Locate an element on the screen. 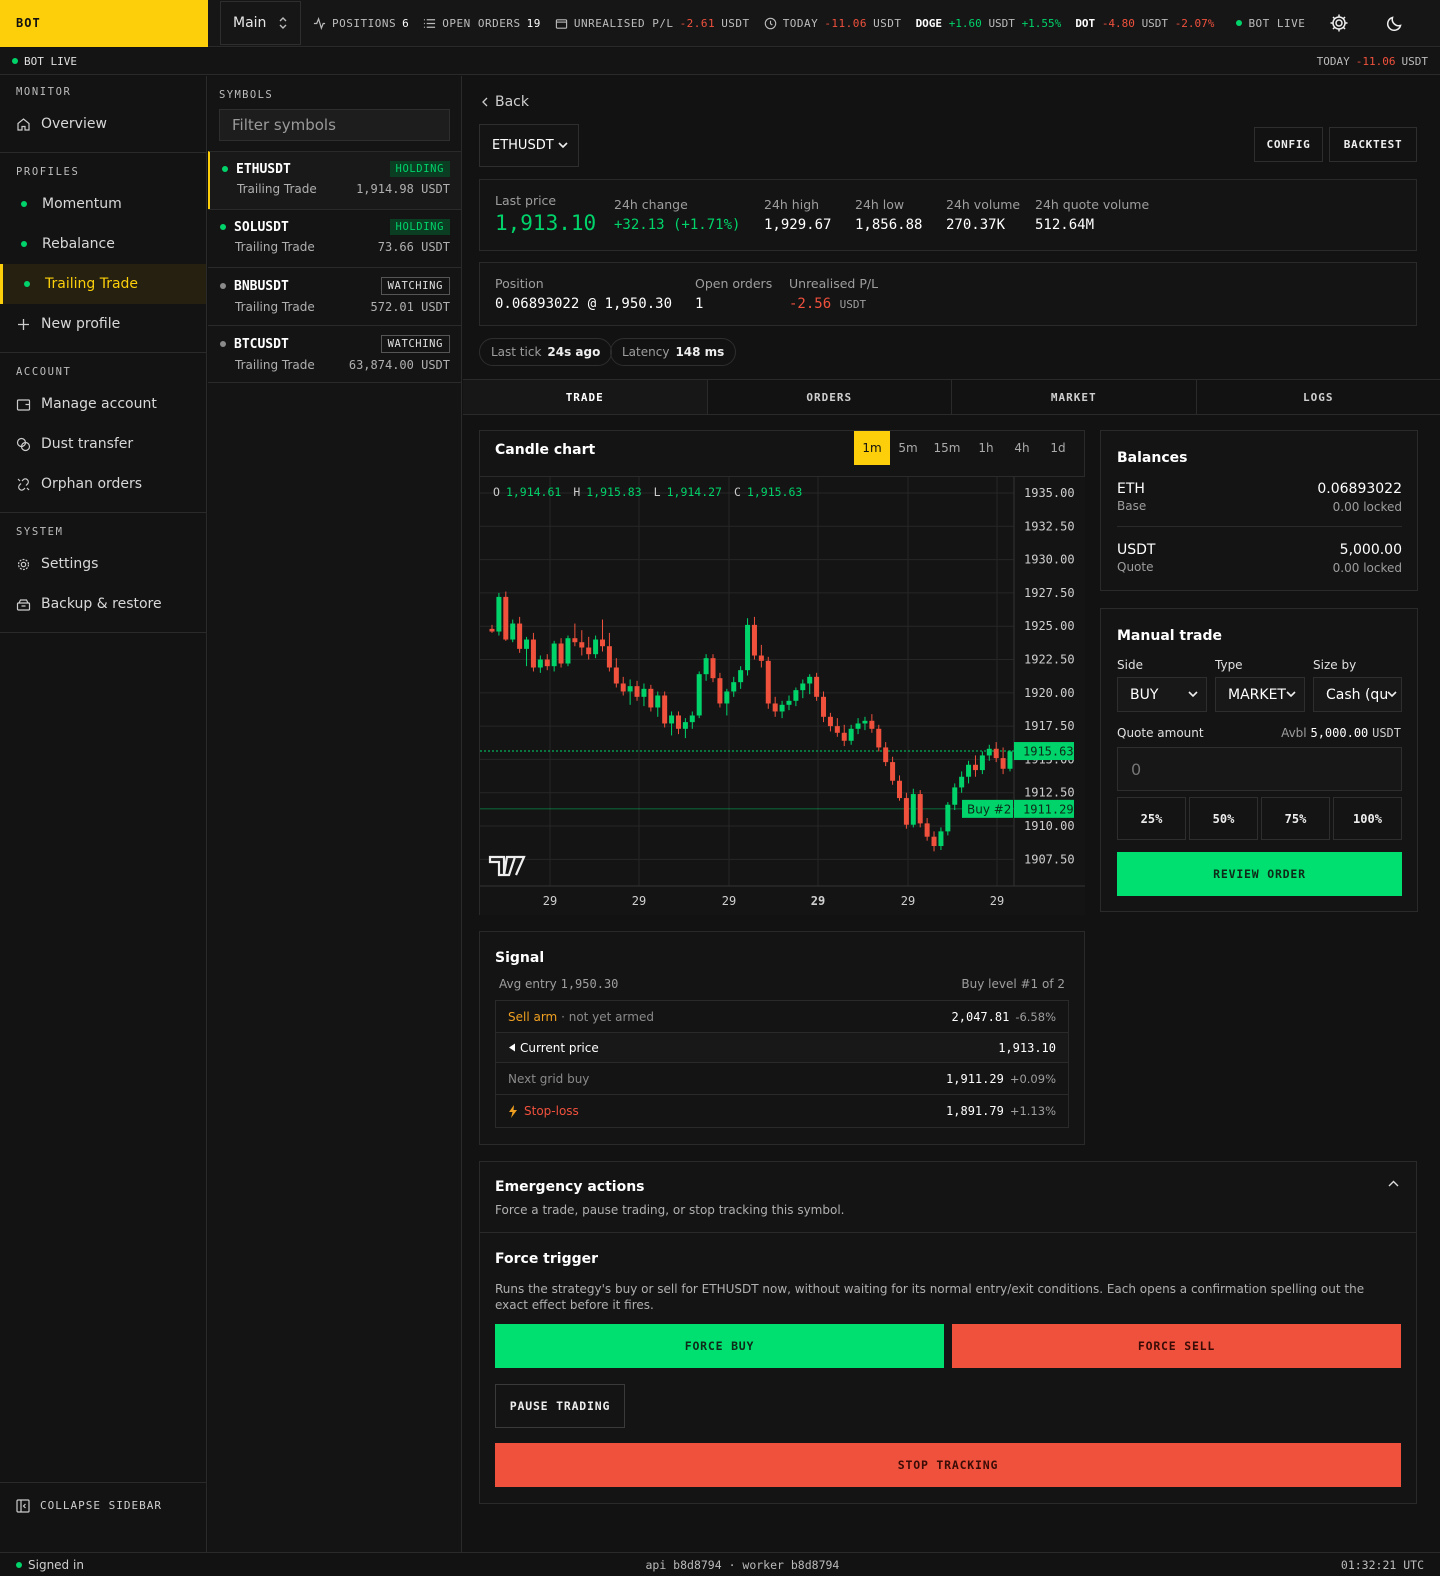 This screenshot has width=1440, height=1576. review-order-button: REVIEW ORDER is located at coordinates (1259, 874).